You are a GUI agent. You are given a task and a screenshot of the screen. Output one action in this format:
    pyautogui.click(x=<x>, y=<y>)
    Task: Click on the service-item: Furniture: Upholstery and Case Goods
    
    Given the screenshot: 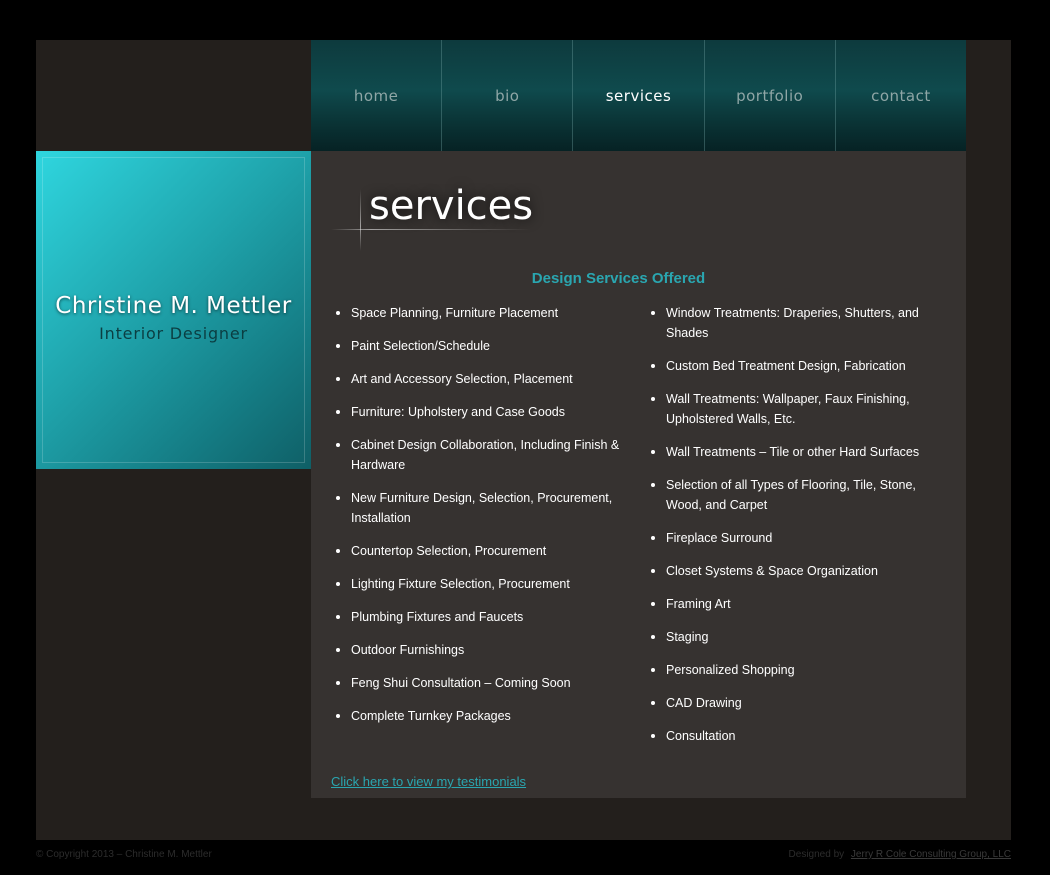 What is the action you would take?
    pyautogui.click(x=478, y=412)
    